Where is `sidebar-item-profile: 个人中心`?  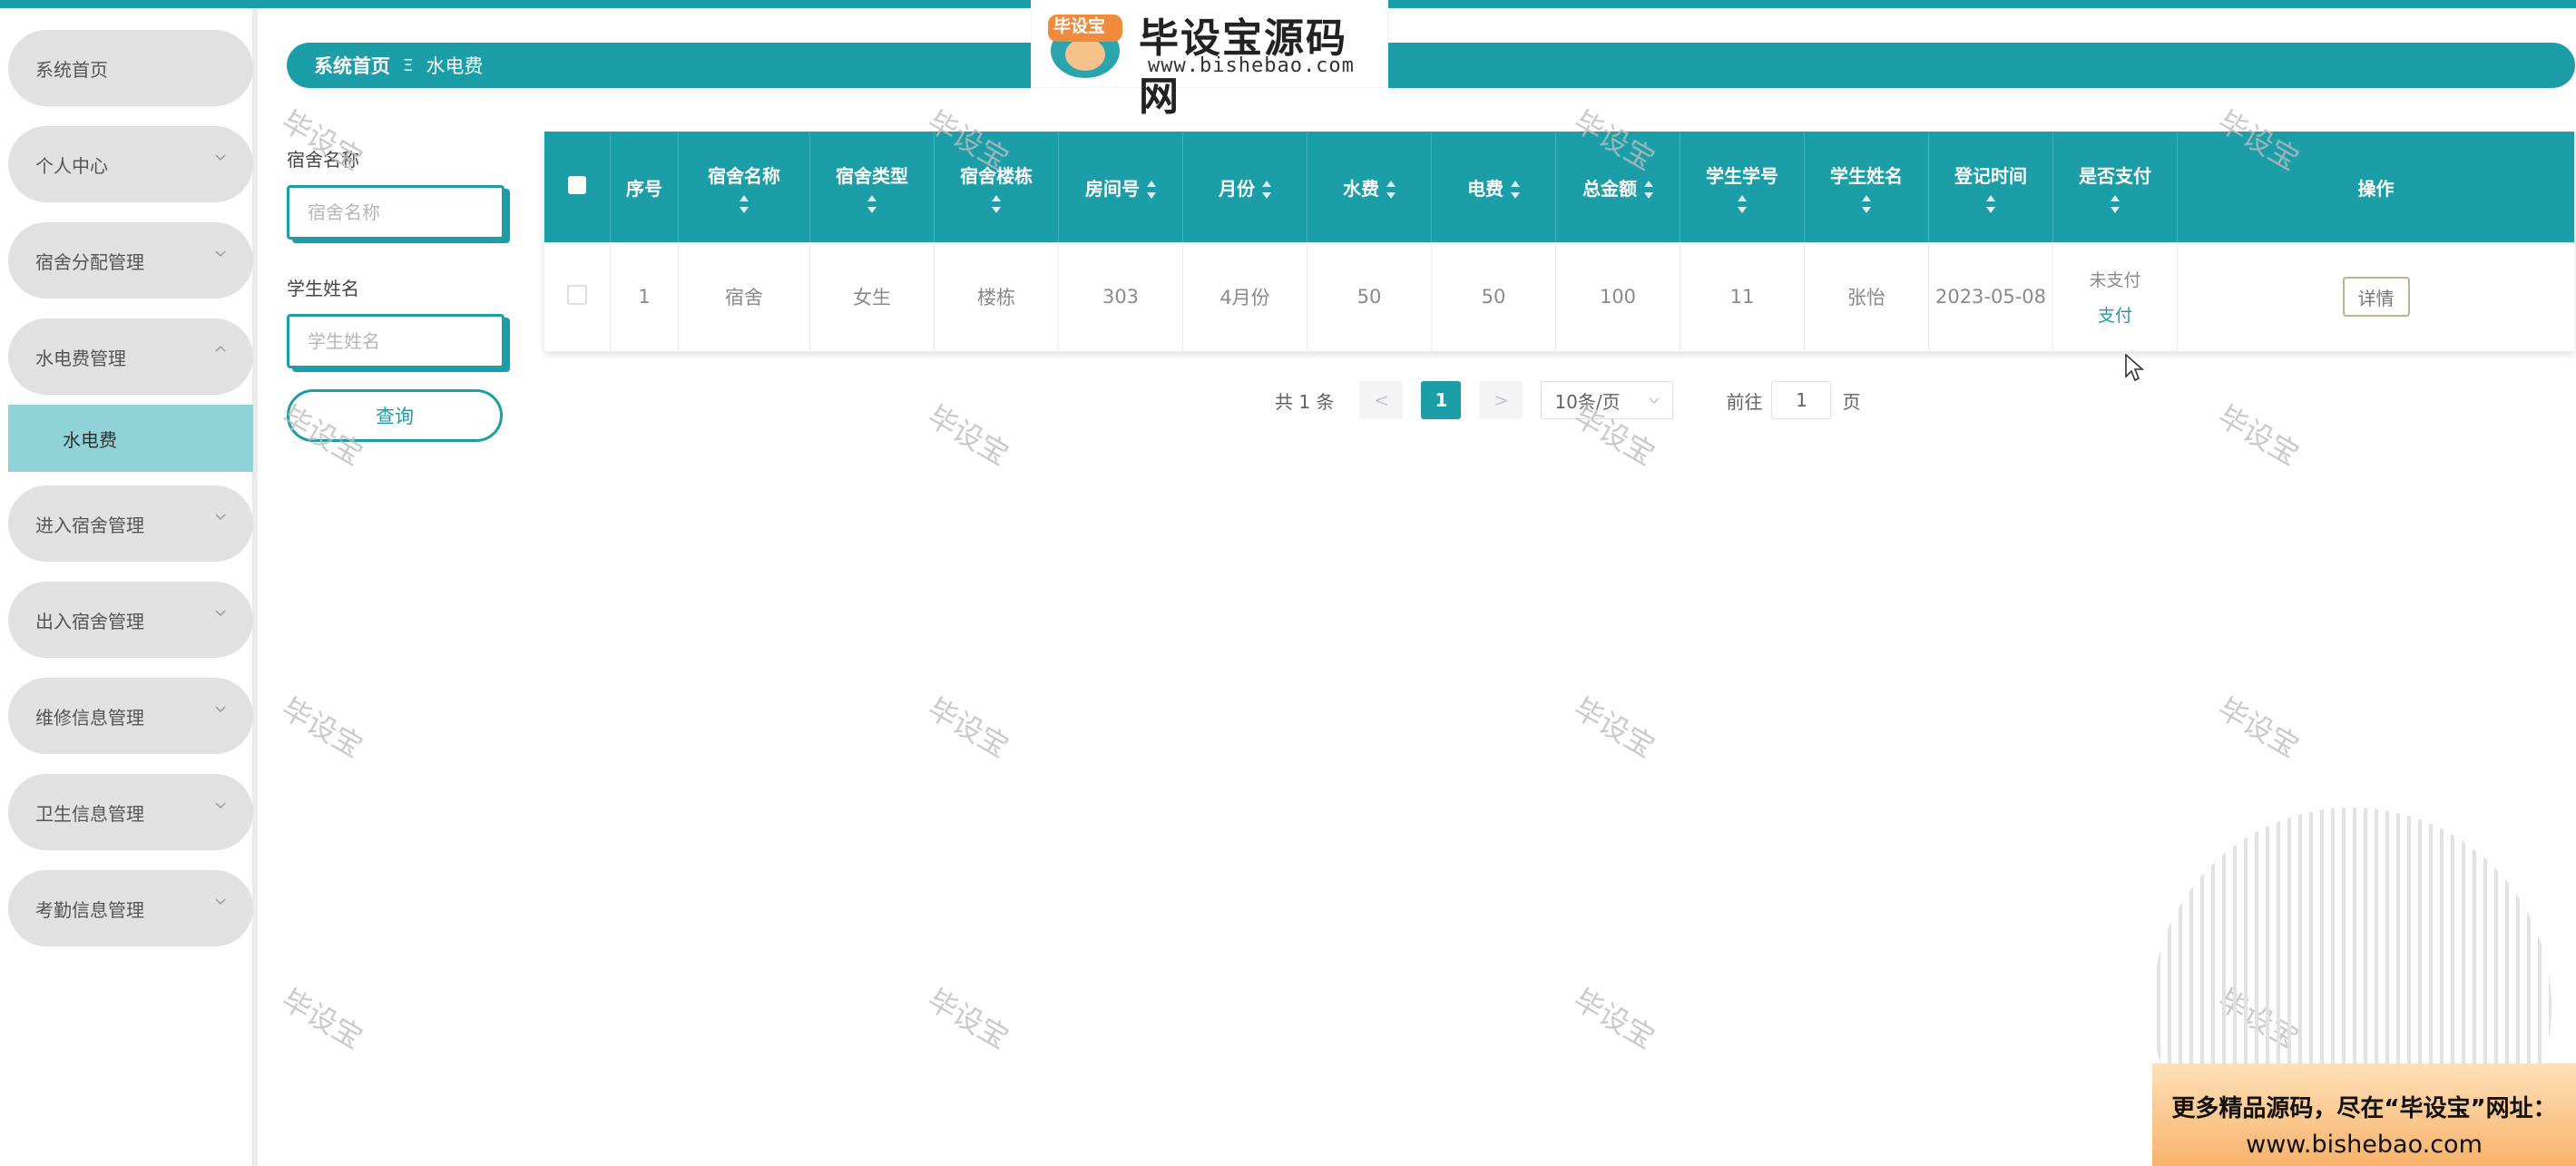
sidebar-item-profile: 个人中心 is located at coordinates (130, 164).